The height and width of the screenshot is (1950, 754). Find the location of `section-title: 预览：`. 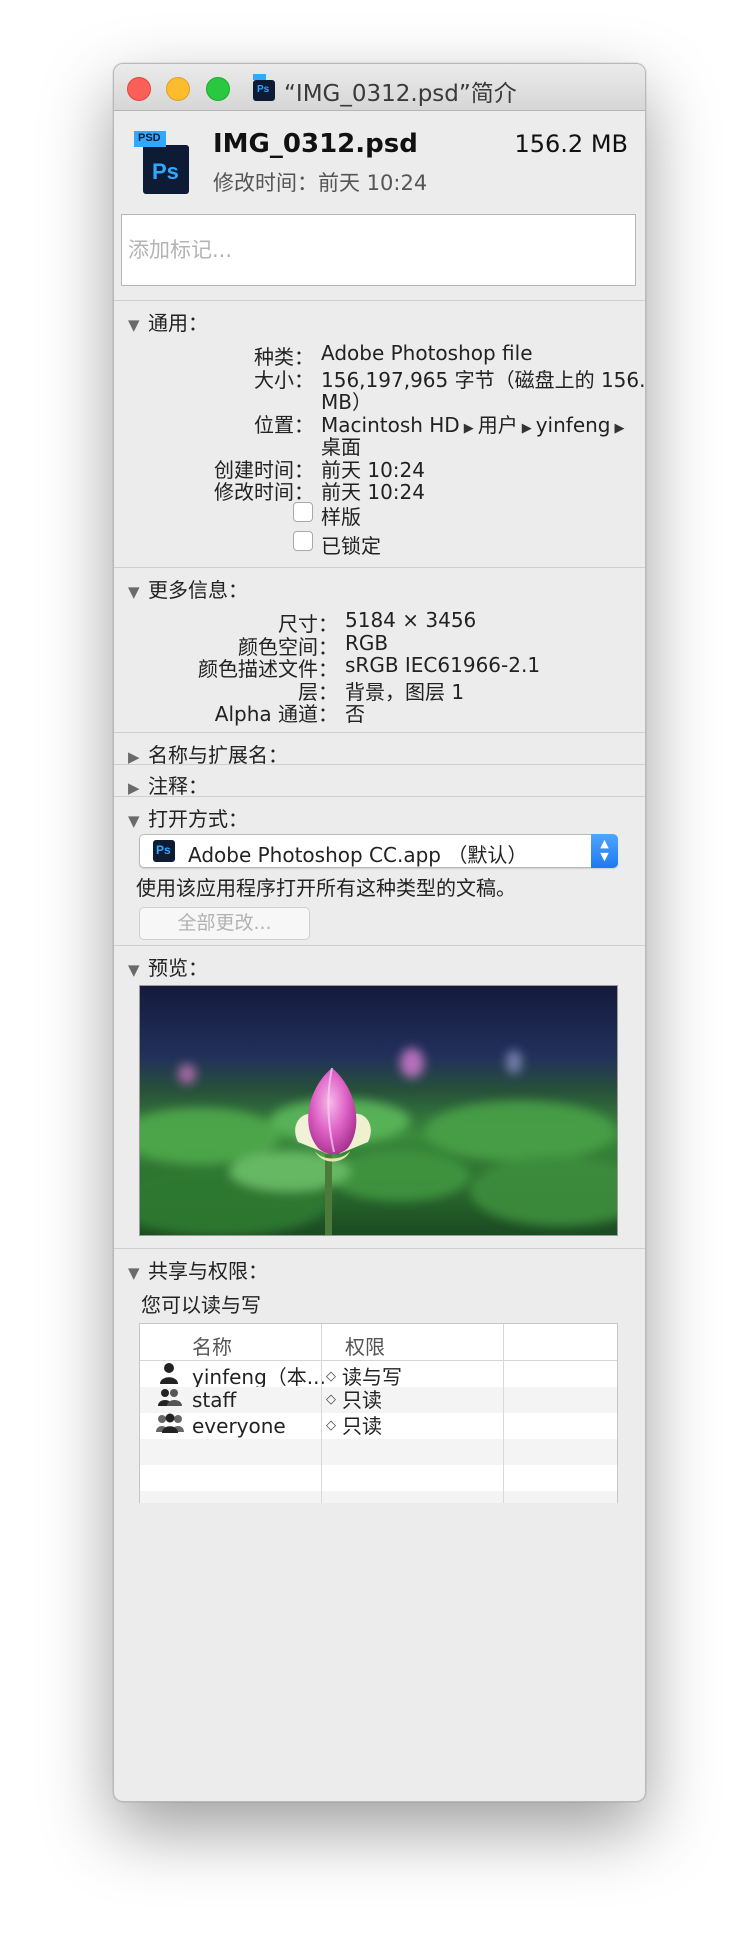

section-title: 预览： is located at coordinates (178, 968).